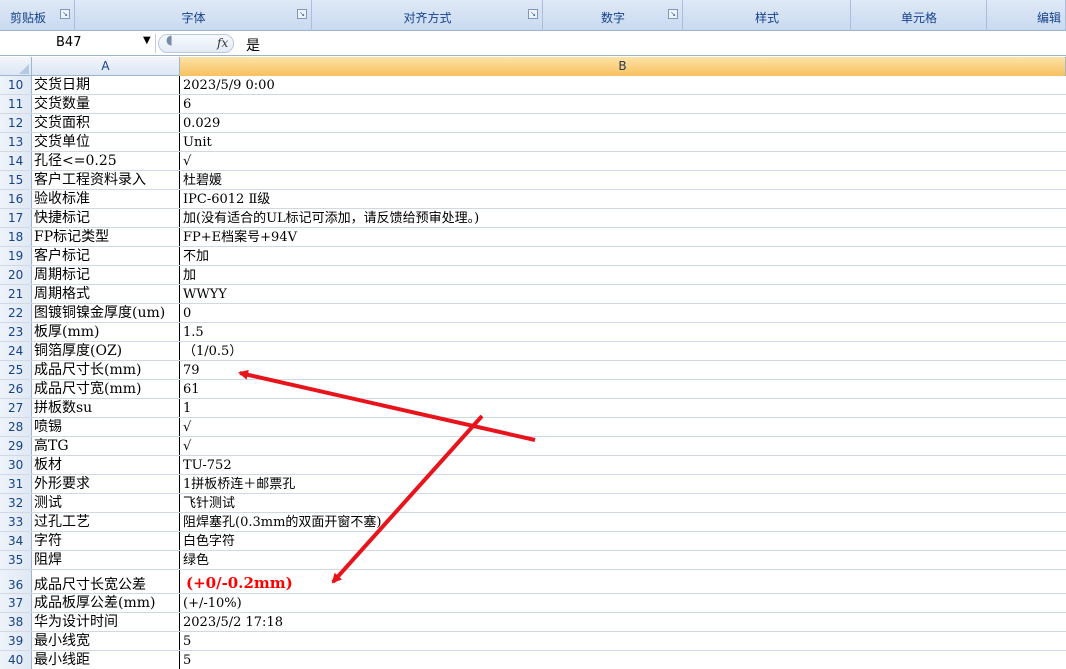 The width and height of the screenshot is (1066, 669). I want to click on cell-a: 拼板数su, so click(106, 408).